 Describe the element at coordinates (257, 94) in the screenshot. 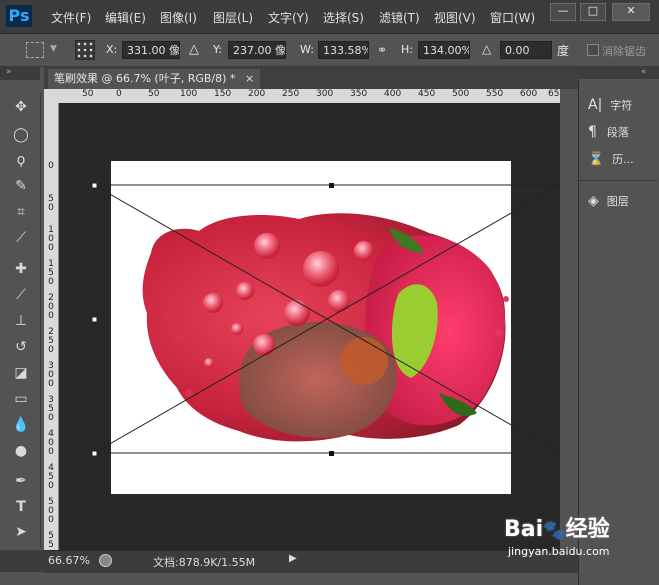

I see `h-ruler-tick: 200` at that location.